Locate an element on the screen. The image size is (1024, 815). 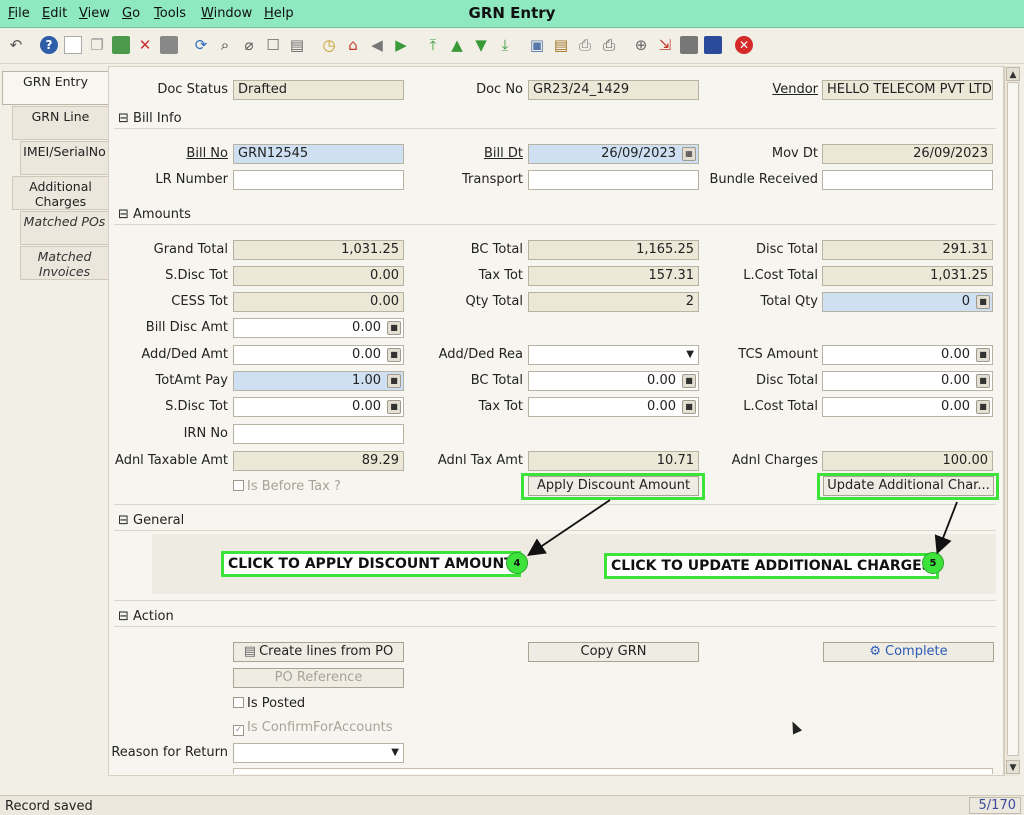
record-count: 5/170 is located at coordinates (995, 805).